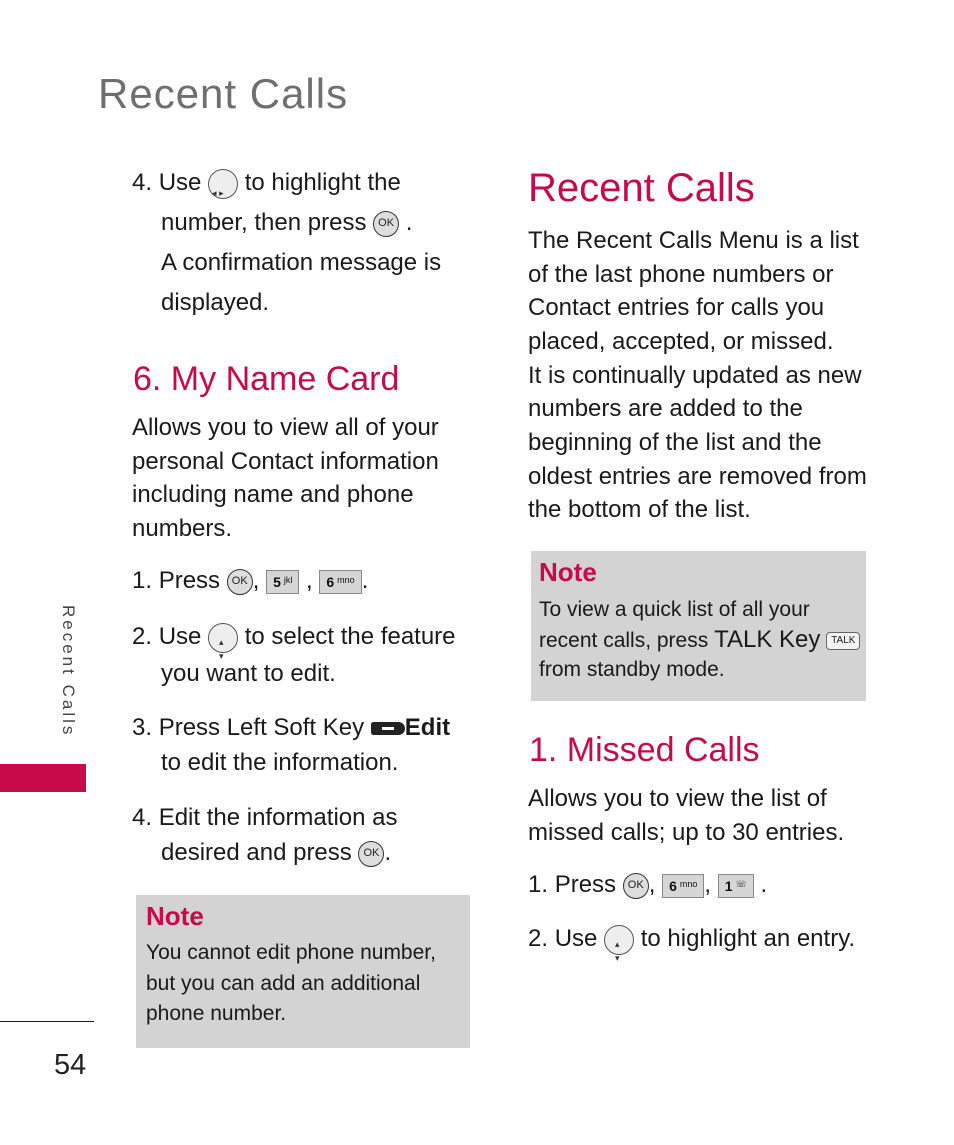 This screenshot has width=954, height=1145. I want to click on recent-calls-desc-8: oldest entries are removed from, so click(697, 476).